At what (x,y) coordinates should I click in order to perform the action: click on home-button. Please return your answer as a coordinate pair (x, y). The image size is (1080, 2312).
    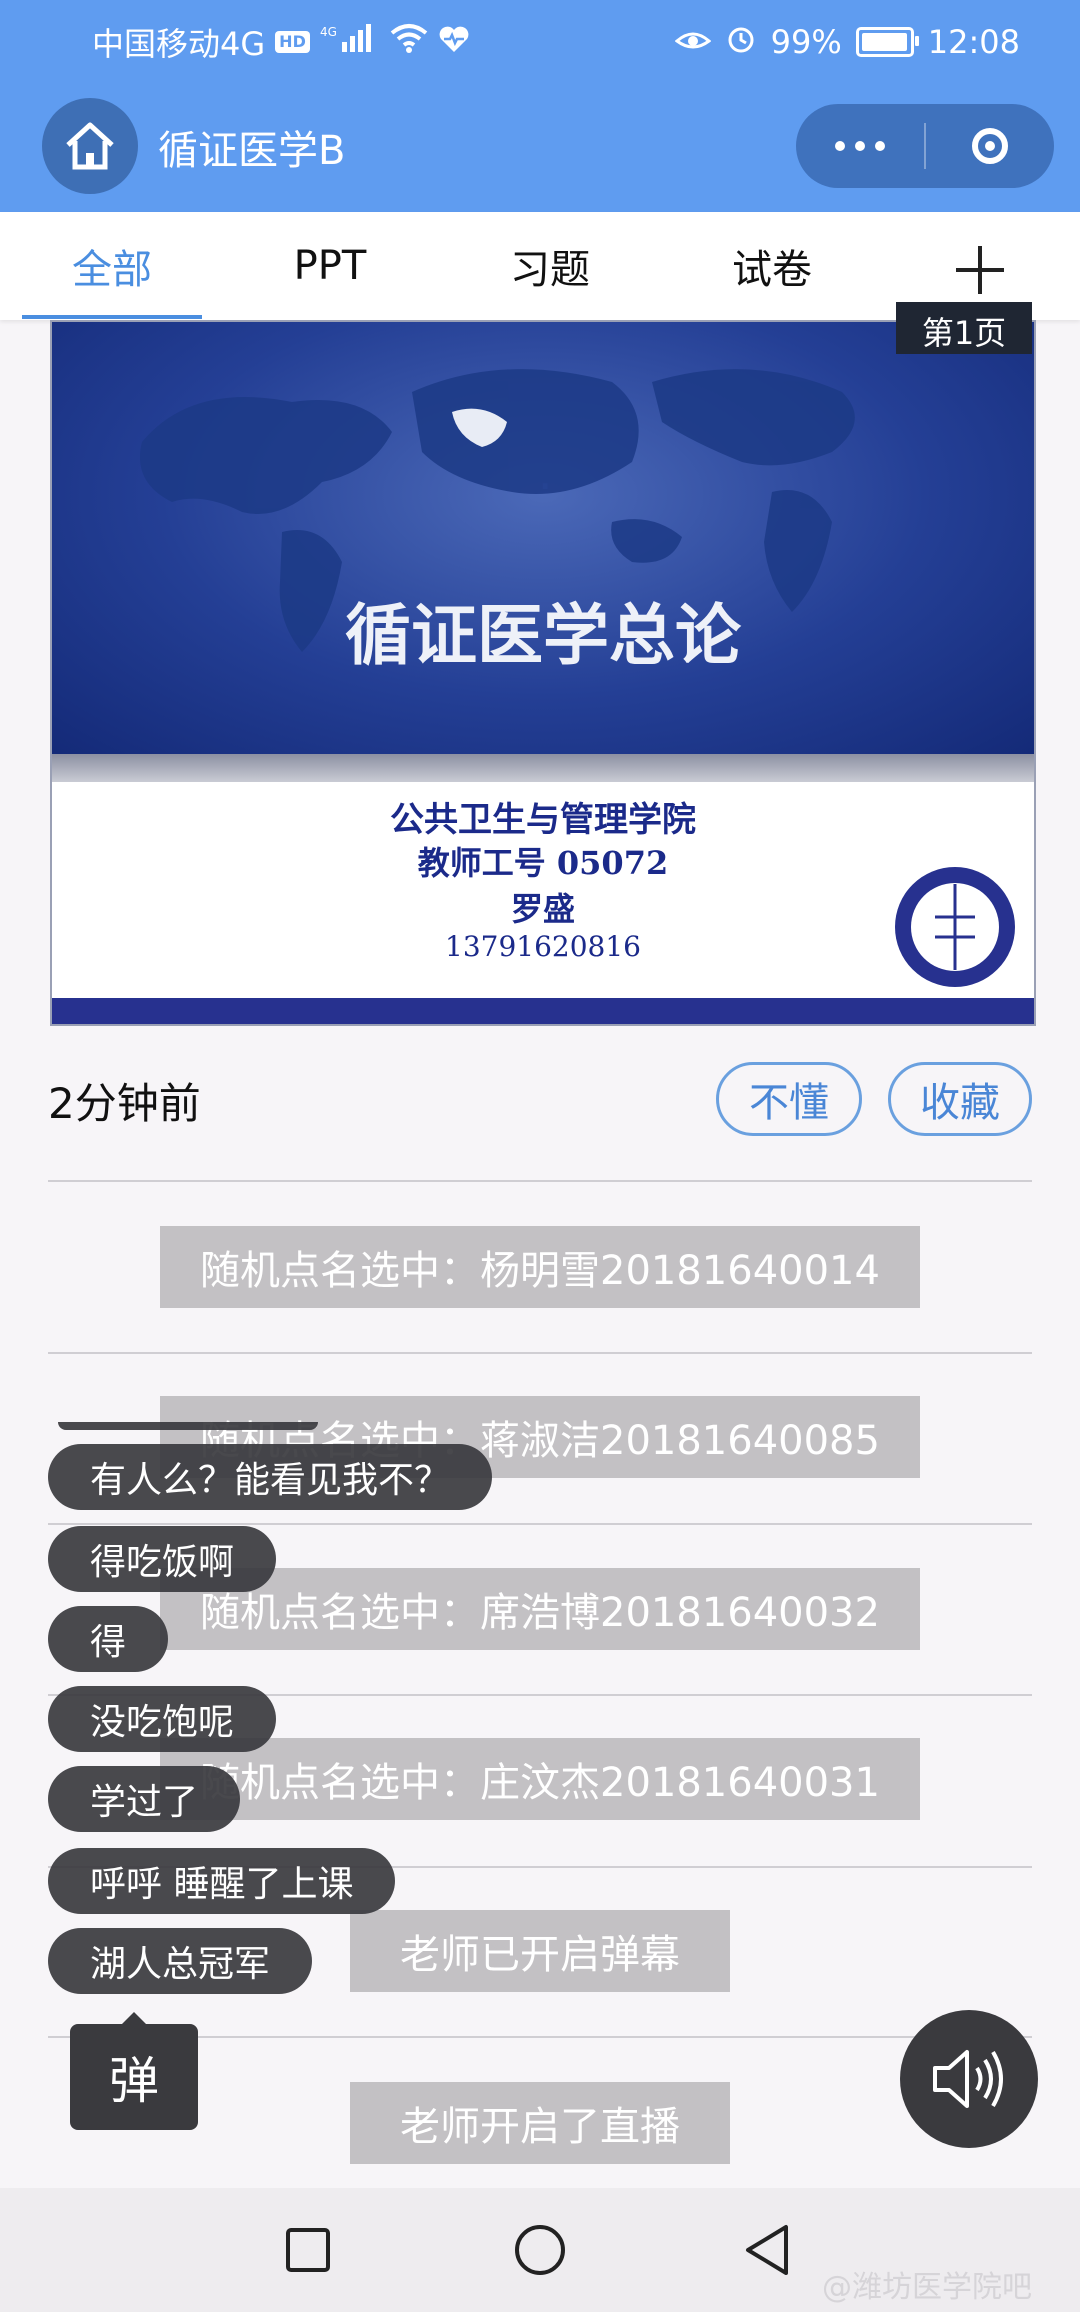
    Looking at the image, I should click on (90, 146).